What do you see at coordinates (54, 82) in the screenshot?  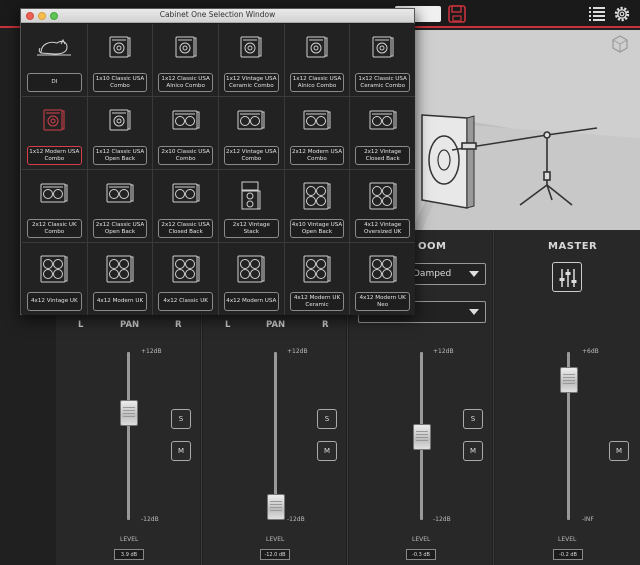 I see `cabinet-label: DI` at bounding box center [54, 82].